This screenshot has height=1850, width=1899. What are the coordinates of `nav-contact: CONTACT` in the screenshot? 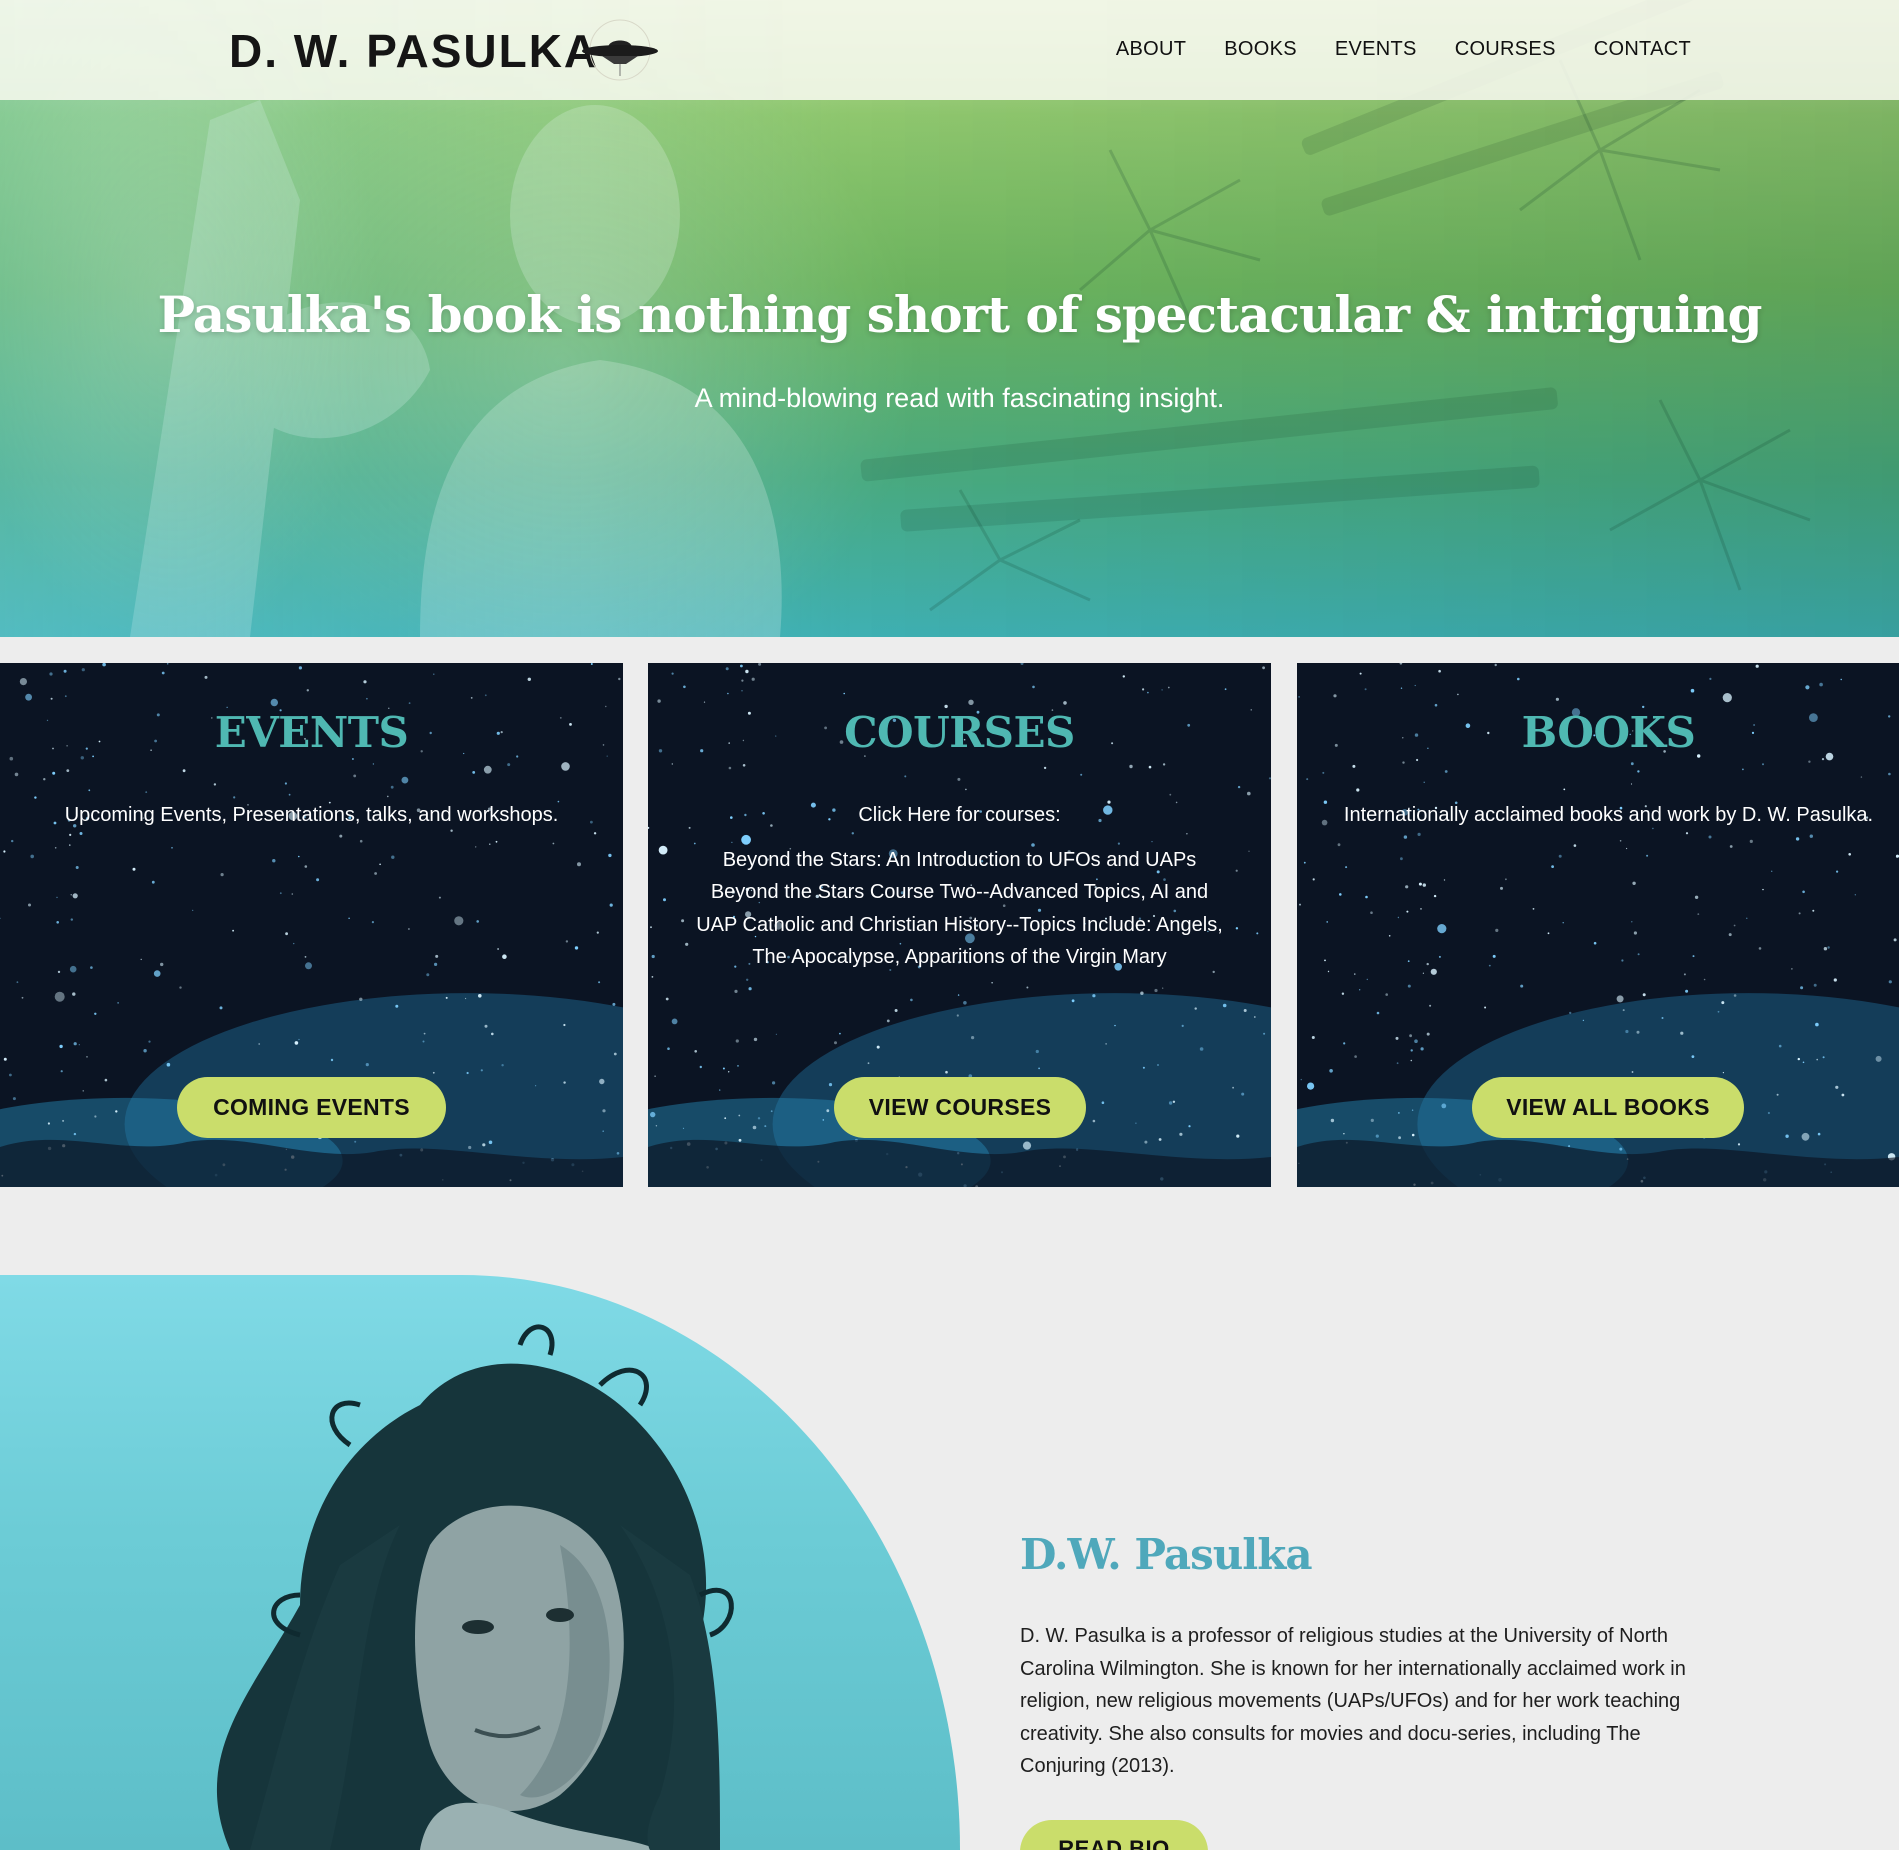 It's located at (1642, 49).